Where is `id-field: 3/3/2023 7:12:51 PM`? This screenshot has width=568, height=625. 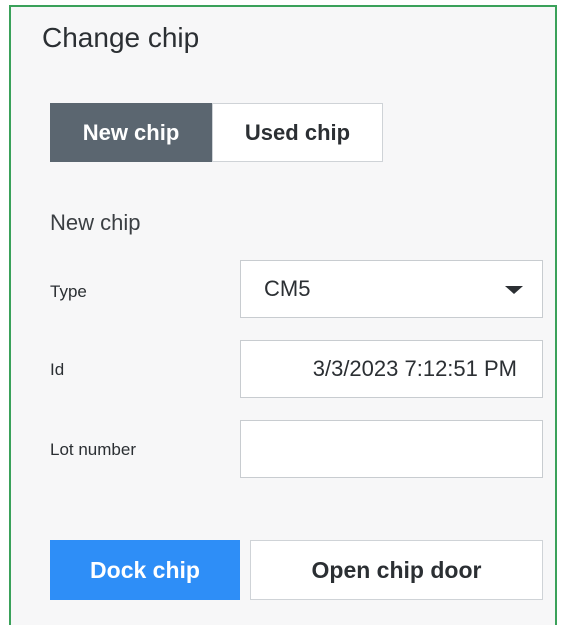
id-field: 3/3/2023 7:12:51 PM is located at coordinates (391, 369).